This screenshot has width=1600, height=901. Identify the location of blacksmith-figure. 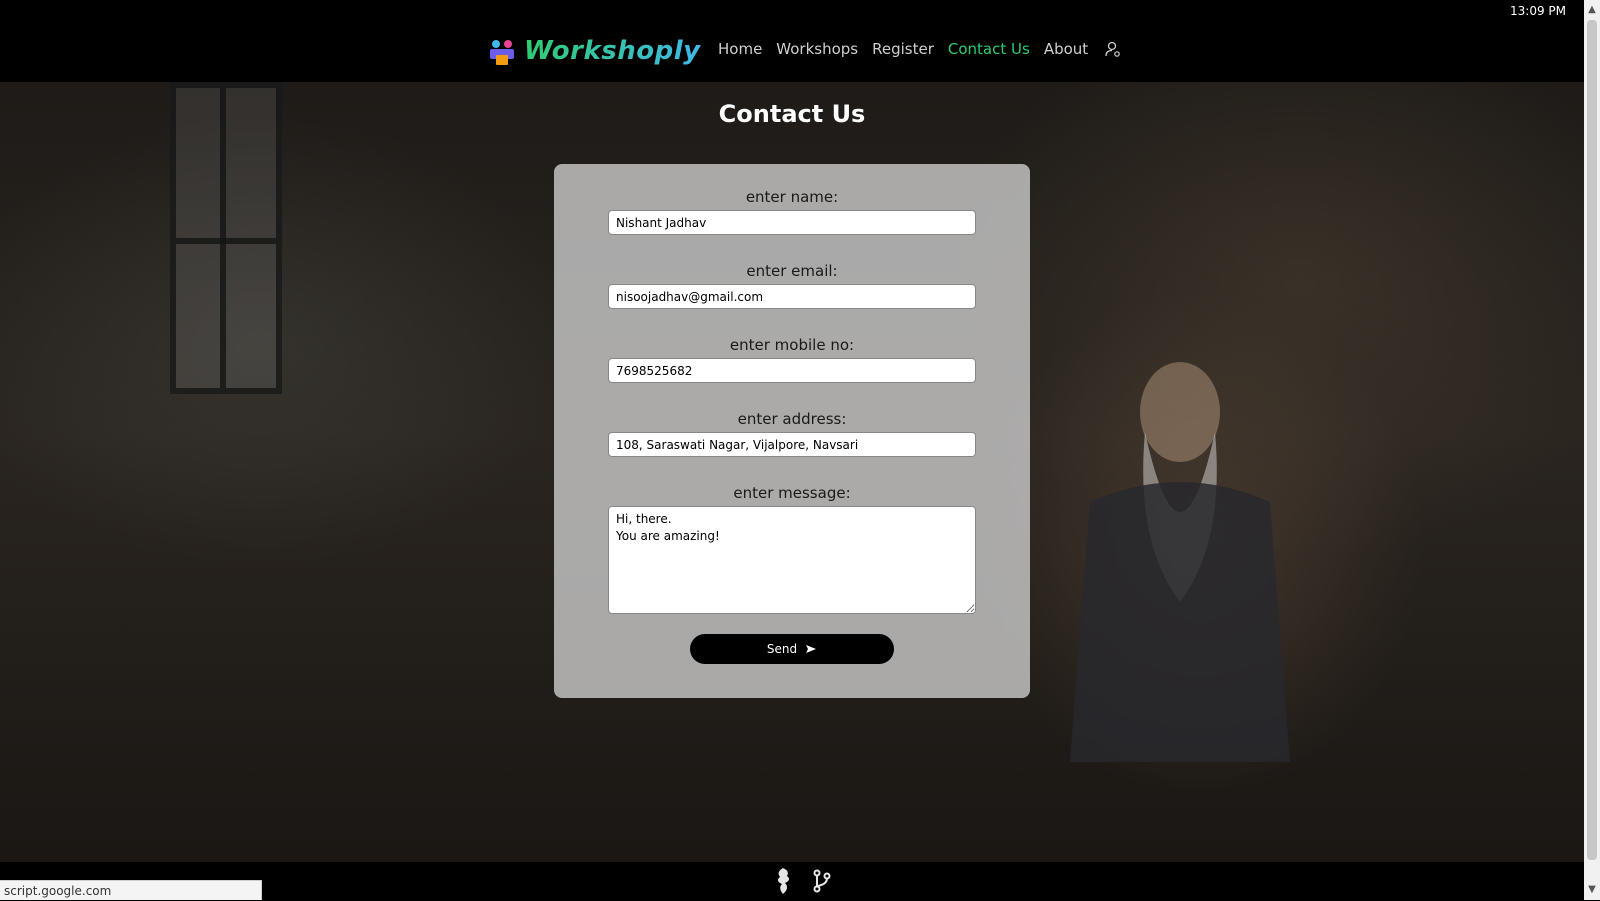
(1180, 562).